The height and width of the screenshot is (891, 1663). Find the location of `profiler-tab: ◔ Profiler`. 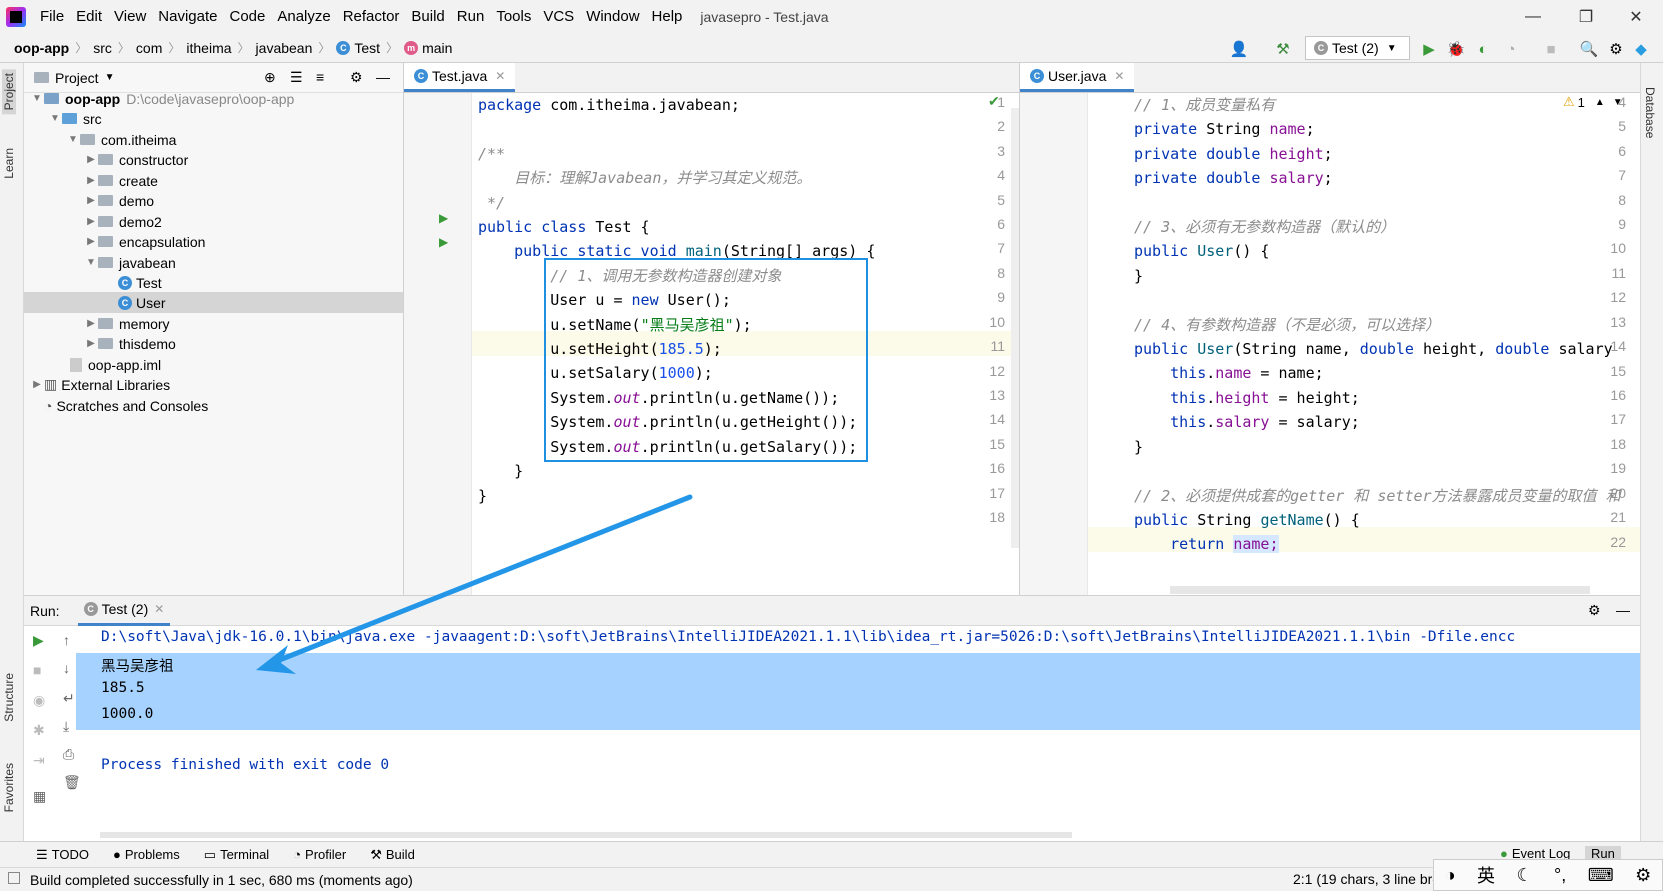

profiler-tab: ◔ Profiler is located at coordinates (319, 854).